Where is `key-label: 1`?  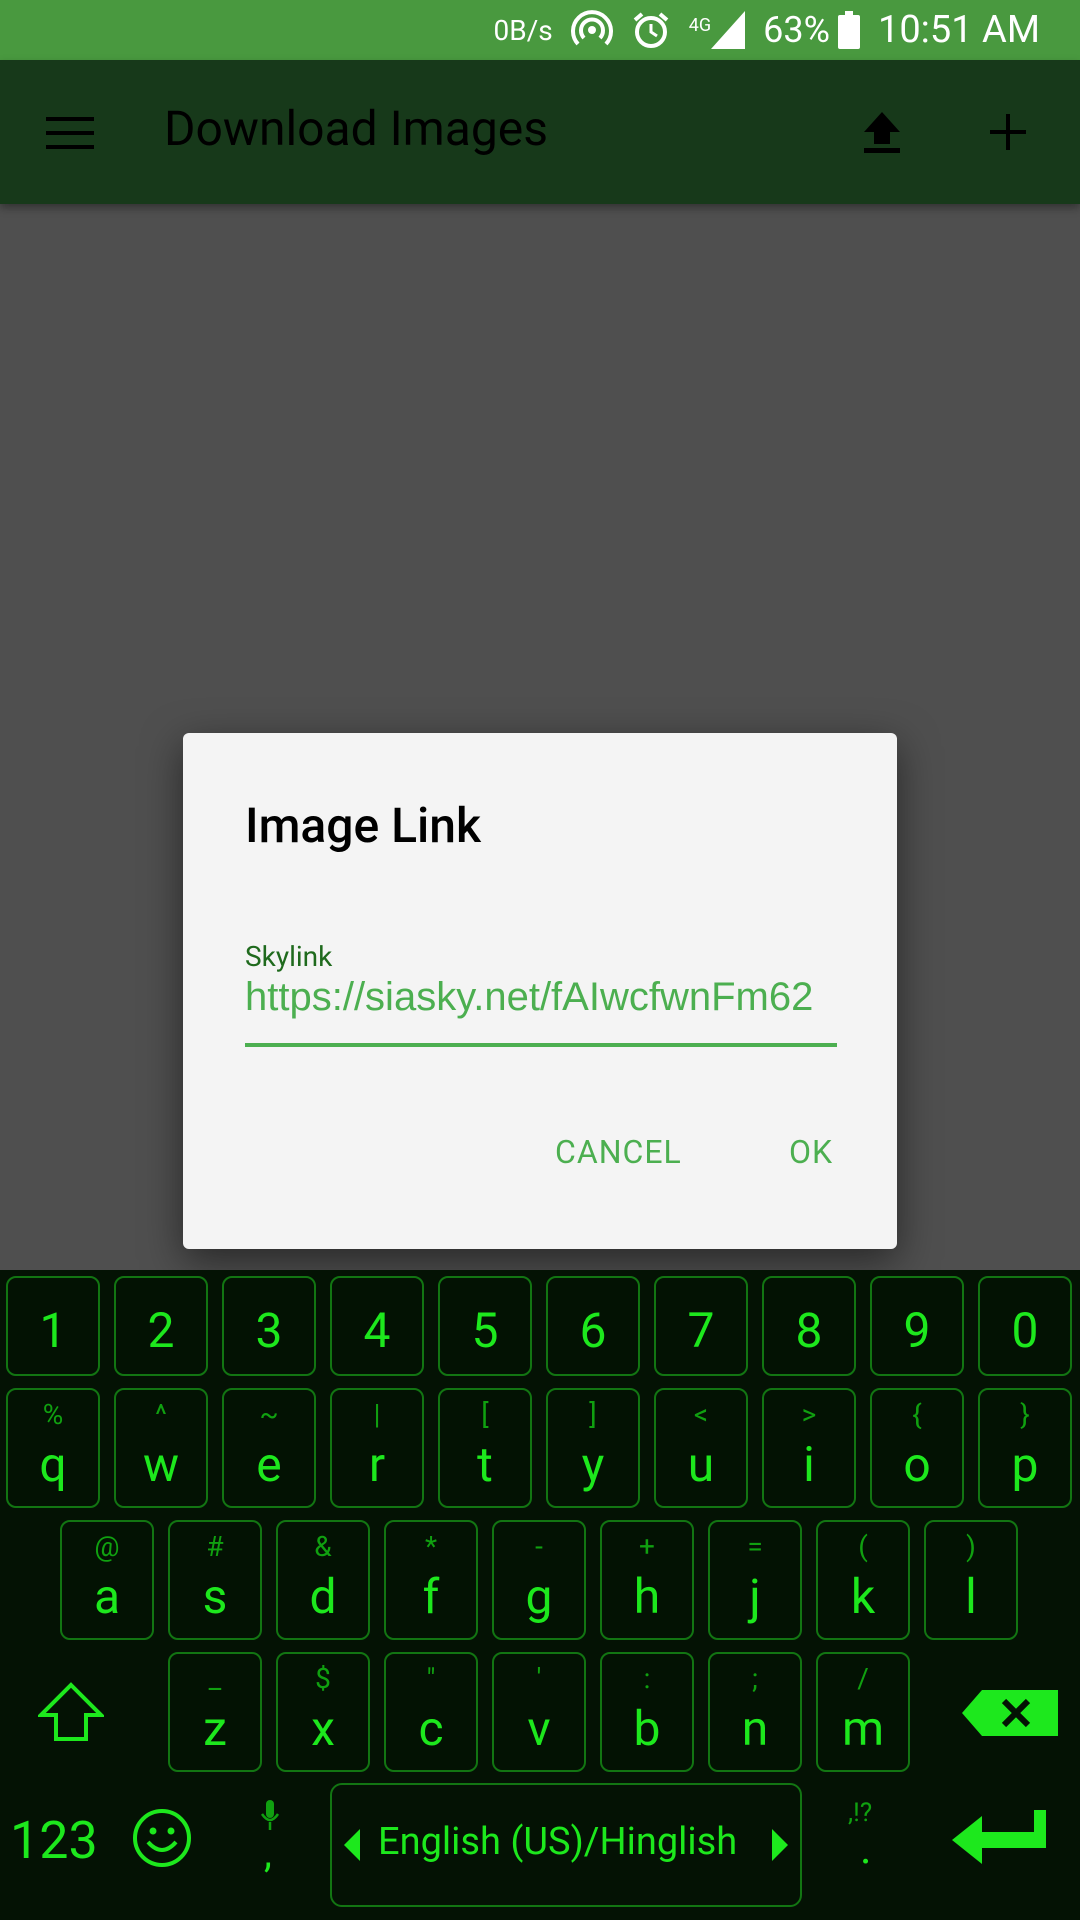 key-label: 1 is located at coordinates (53, 1330).